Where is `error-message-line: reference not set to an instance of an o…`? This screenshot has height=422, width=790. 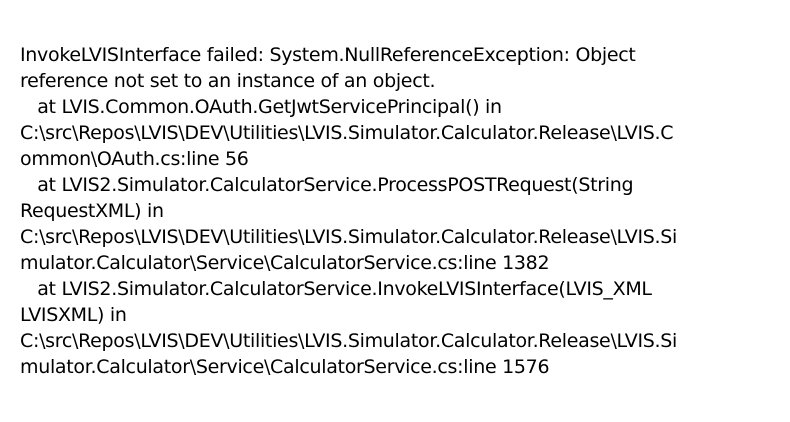 error-message-line: reference not set to an instance of an o… is located at coordinates (228, 81).